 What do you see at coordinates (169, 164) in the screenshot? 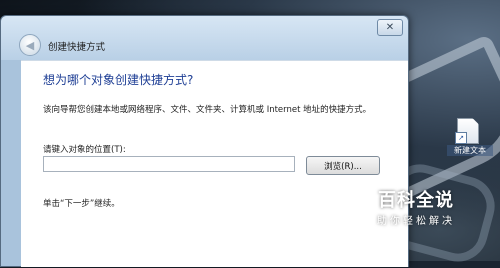
I see `location-input` at bounding box center [169, 164].